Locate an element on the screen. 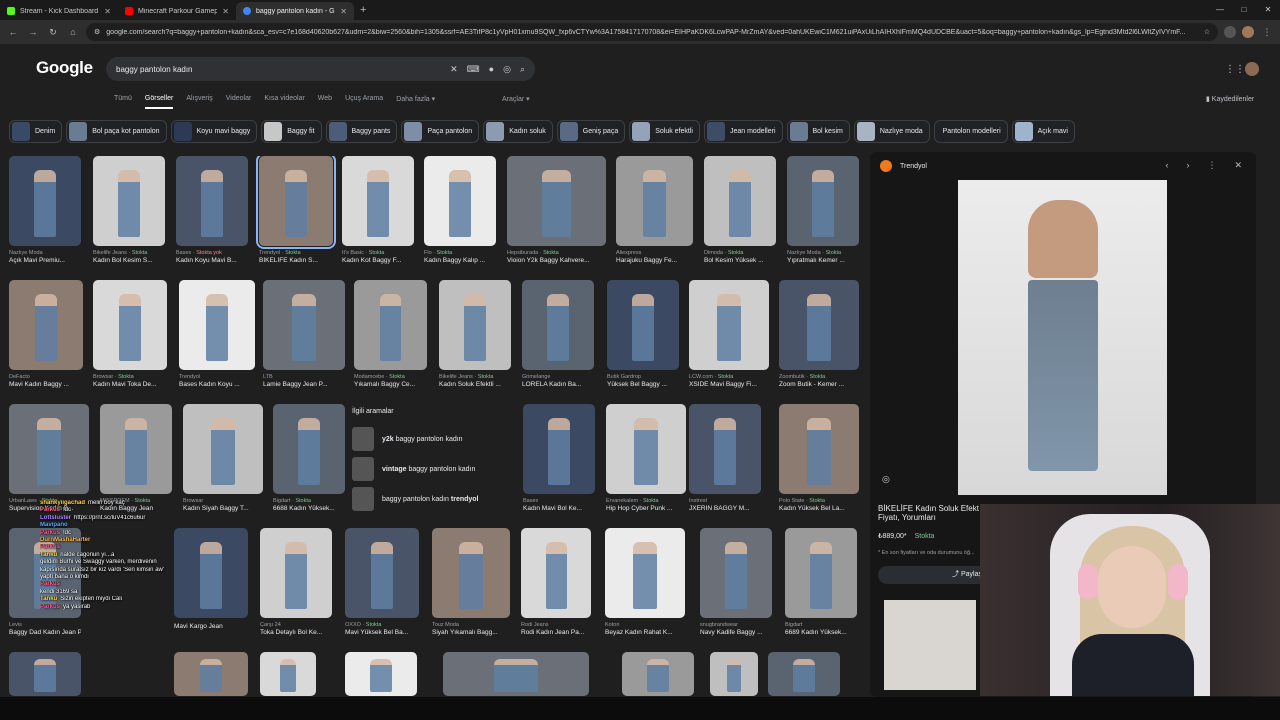 Image resolution: width=1280 pixels, height=720 pixels. search-box: baggy pantolon kadın ✕ ⌨ ● ◎ ⌕ is located at coordinates (320, 69).